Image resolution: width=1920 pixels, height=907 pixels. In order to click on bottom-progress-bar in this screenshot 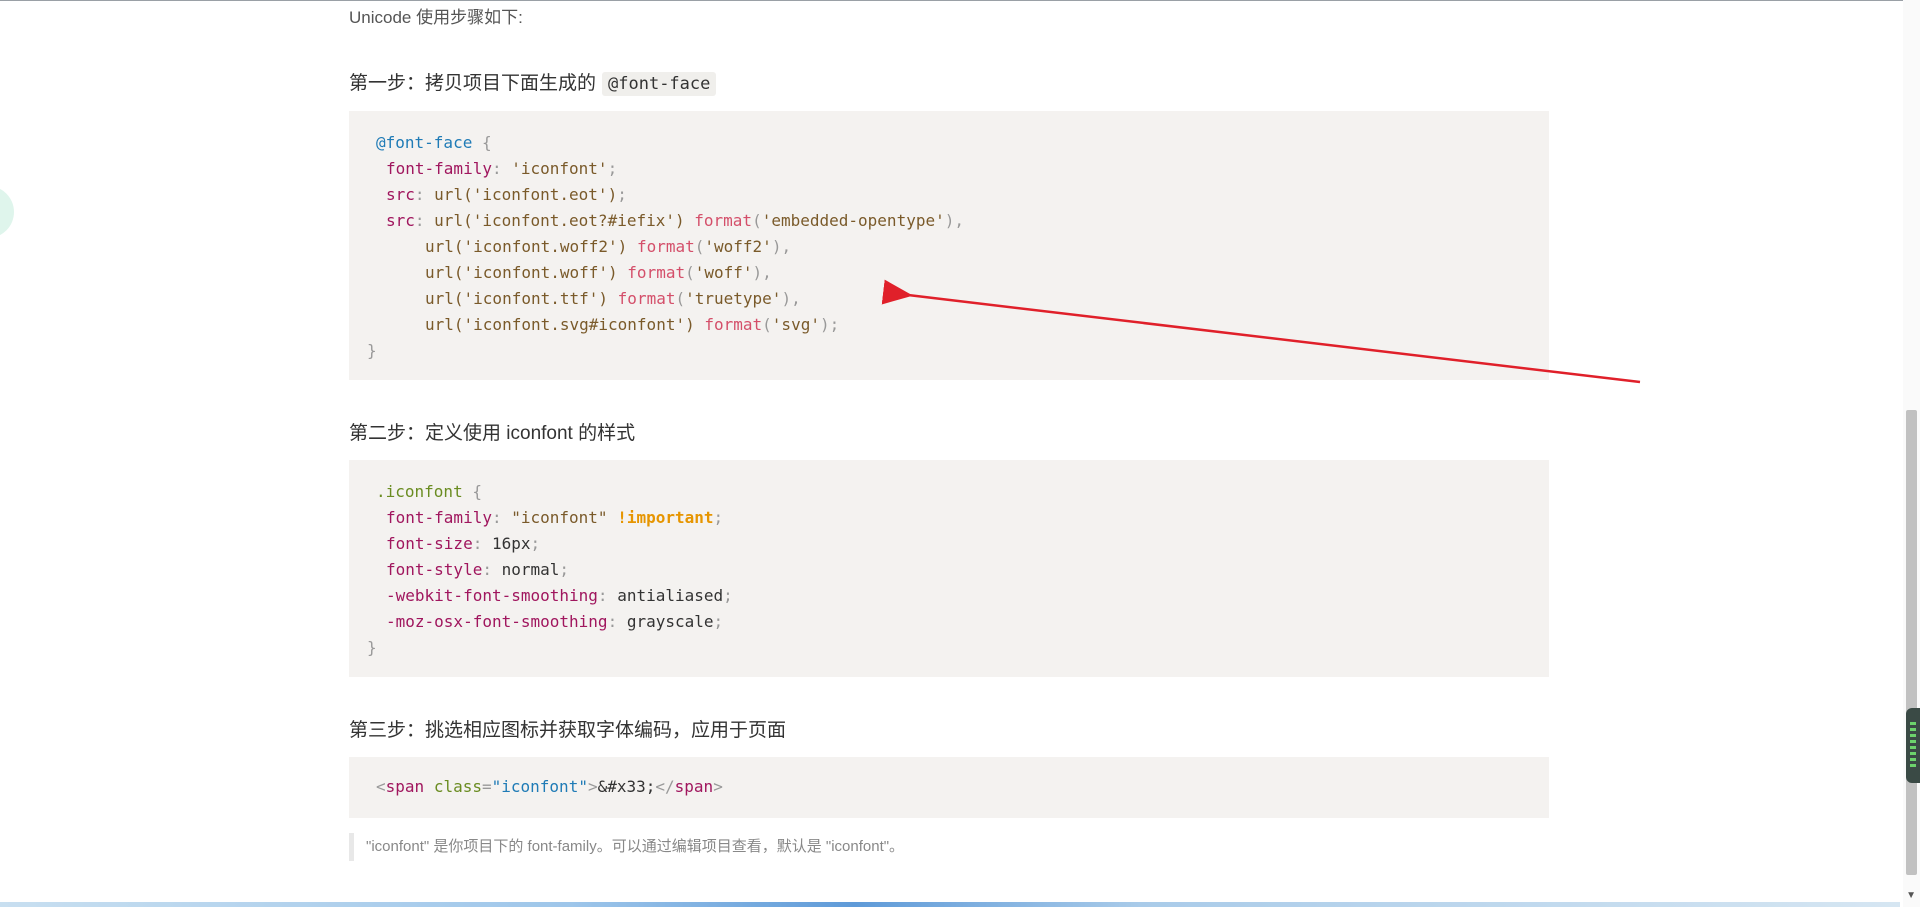, I will do `click(950, 904)`.